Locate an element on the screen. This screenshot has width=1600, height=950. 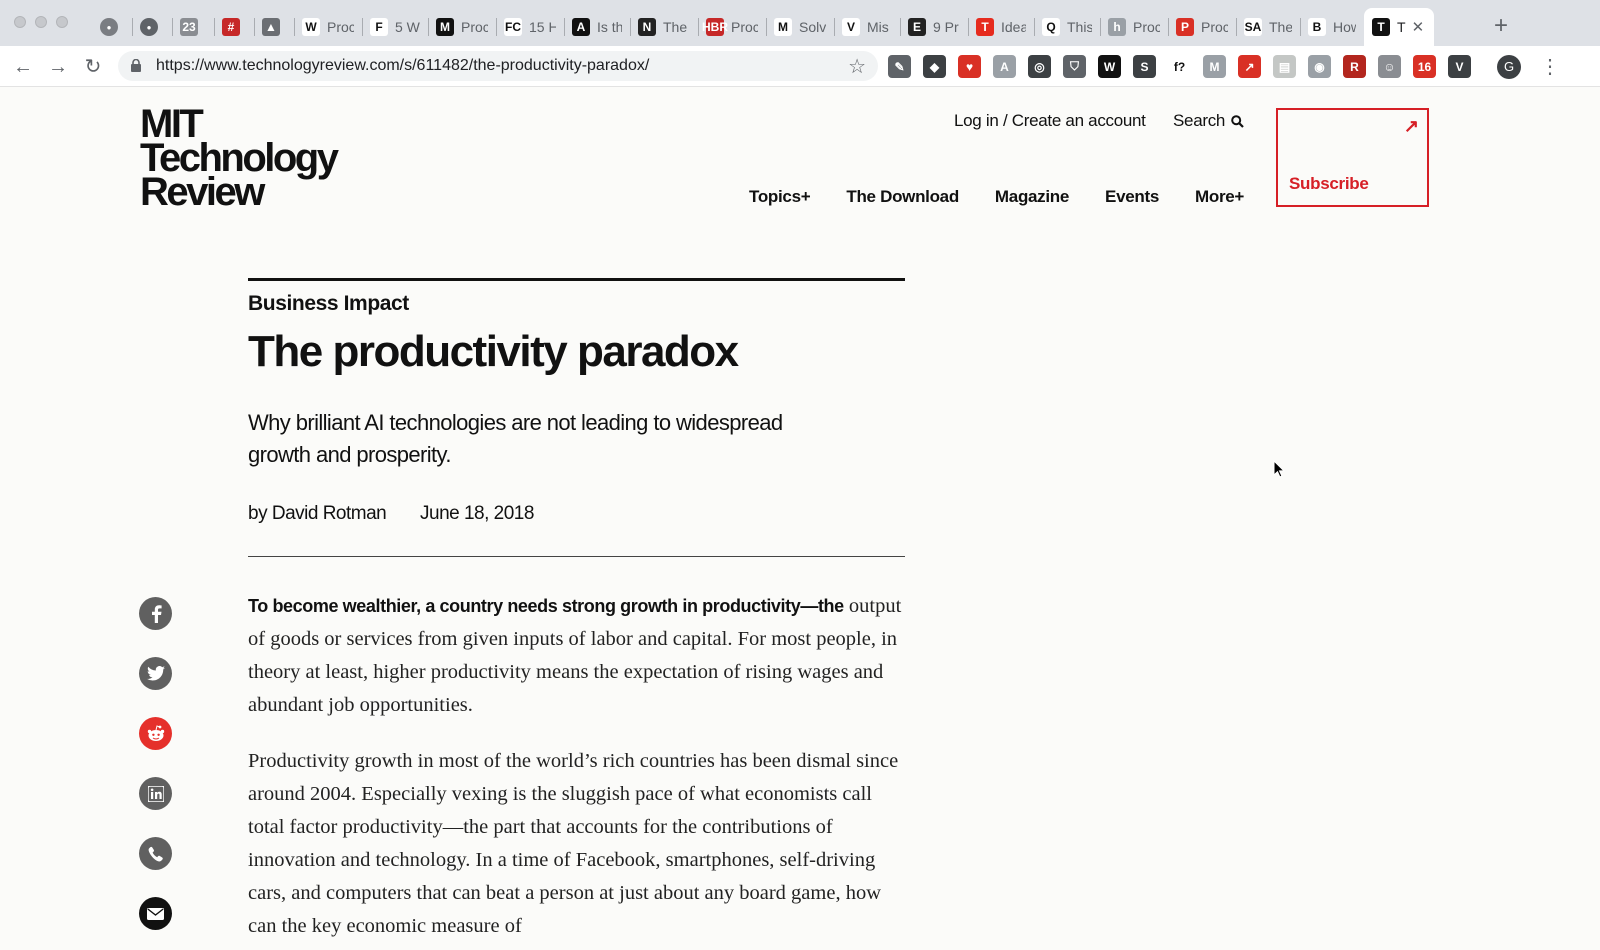
nav-more: More+ is located at coordinates (1219, 197).